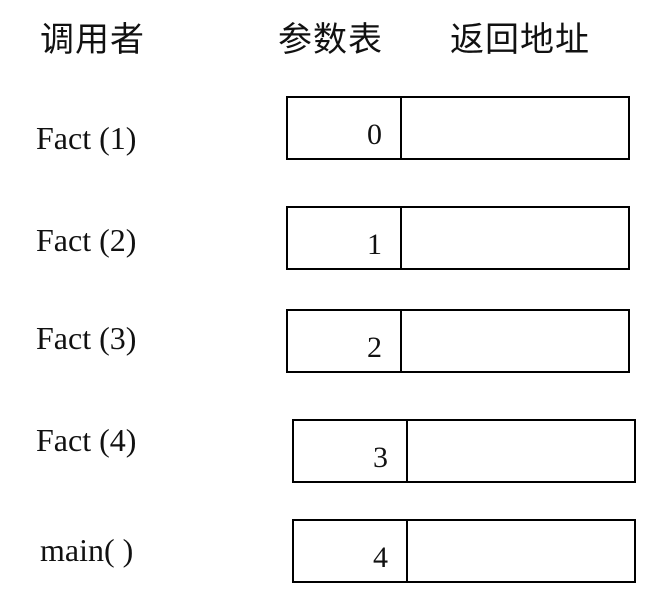 The width and height of the screenshot is (661, 595). Describe the element at coordinates (520, 40) in the screenshot. I see `header-return-address: 返回地址` at that location.